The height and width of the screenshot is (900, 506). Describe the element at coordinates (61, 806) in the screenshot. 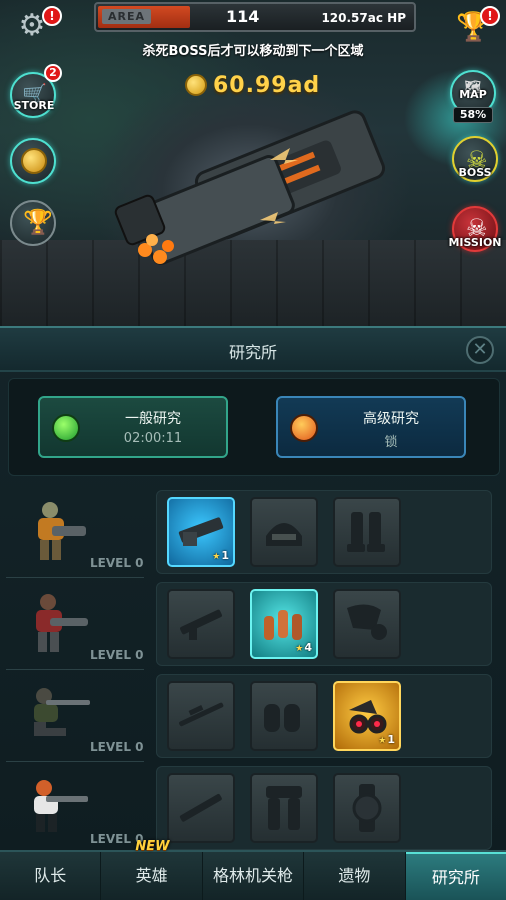

I see `female-gunner-figure` at that location.